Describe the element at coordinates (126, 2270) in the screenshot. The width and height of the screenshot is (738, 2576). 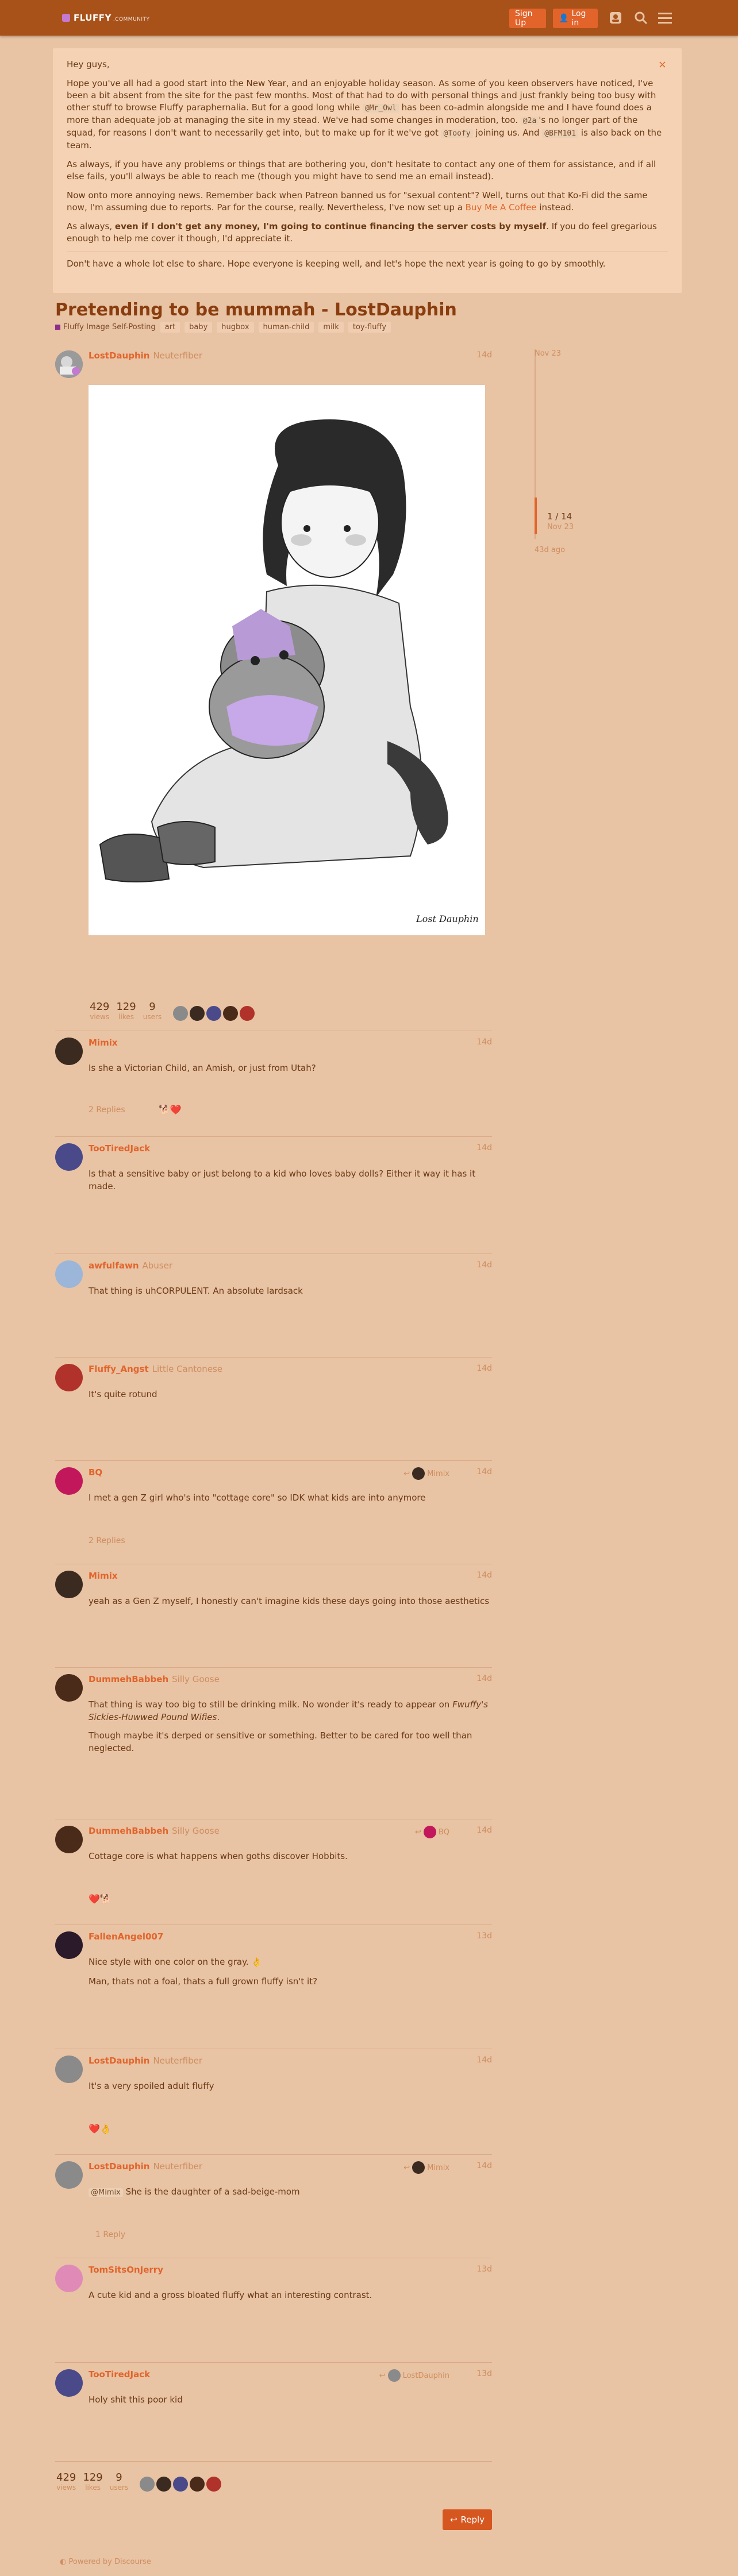
I see `post-author: TomSitsOnJerry` at that location.